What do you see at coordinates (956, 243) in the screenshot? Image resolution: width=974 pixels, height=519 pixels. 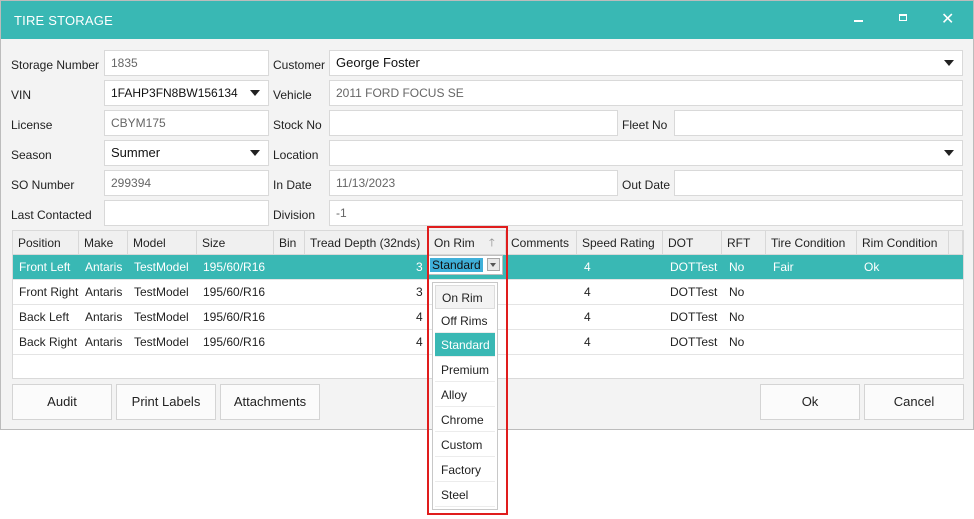 I see `column-header-filler` at bounding box center [956, 243].